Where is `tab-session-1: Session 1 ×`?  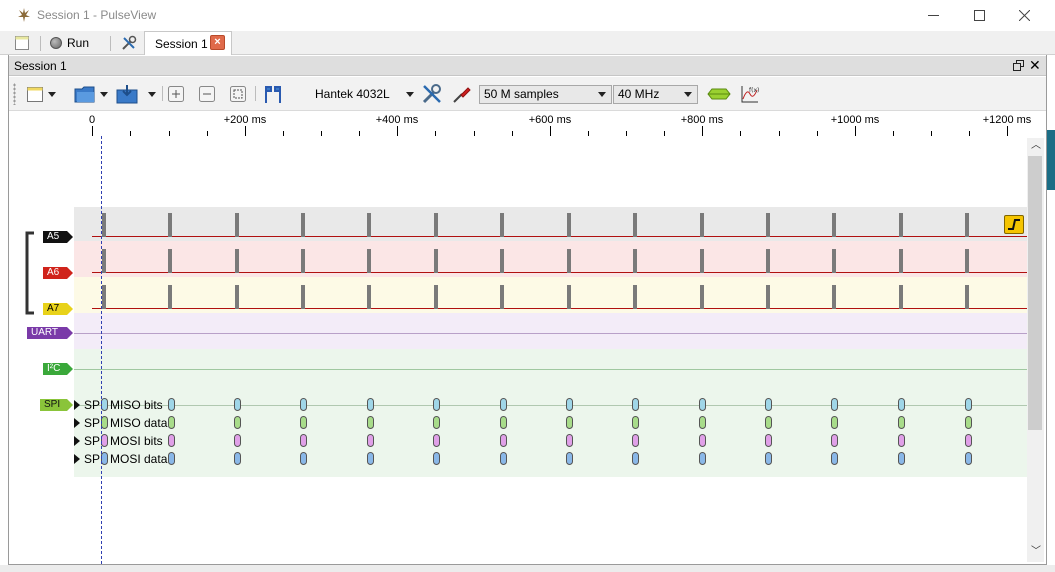 tab-session-1: Session 1 × is located at coordinates (188, 43).